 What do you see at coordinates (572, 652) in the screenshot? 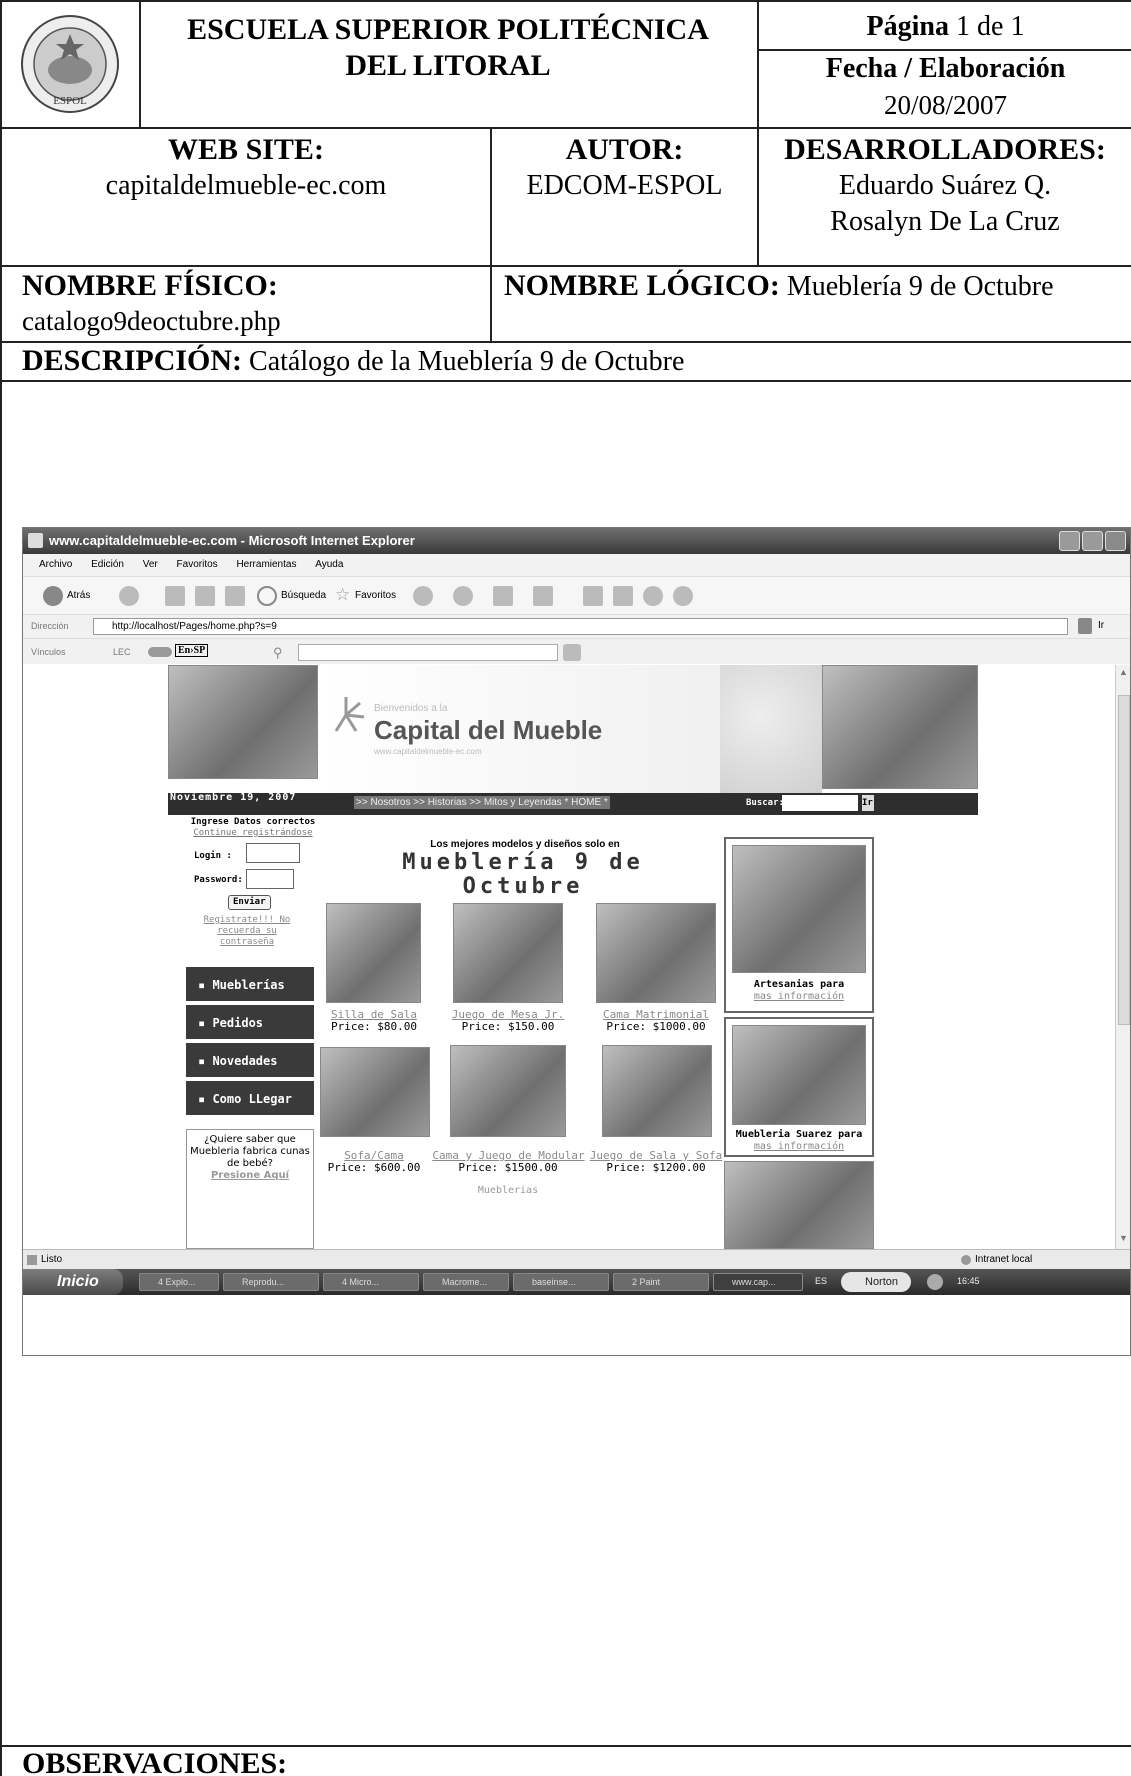
I see `links-search-go-icon` at bounding box center [572, 652].